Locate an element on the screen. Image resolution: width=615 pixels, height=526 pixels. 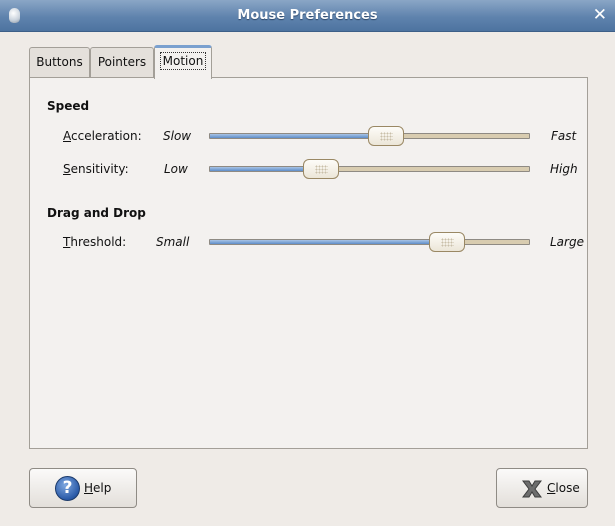
window-title: Mouse Preferences is located at coordinates (307, 15).